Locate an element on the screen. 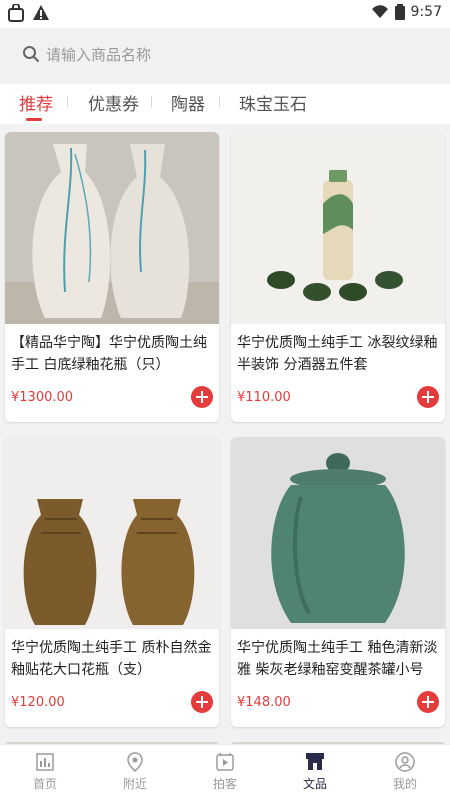 The width and height of the screenshot is (450, 801). category-tabs: 推荐 优惠券 陶器 珠宝玉石 is located at coordinates (225, 104).